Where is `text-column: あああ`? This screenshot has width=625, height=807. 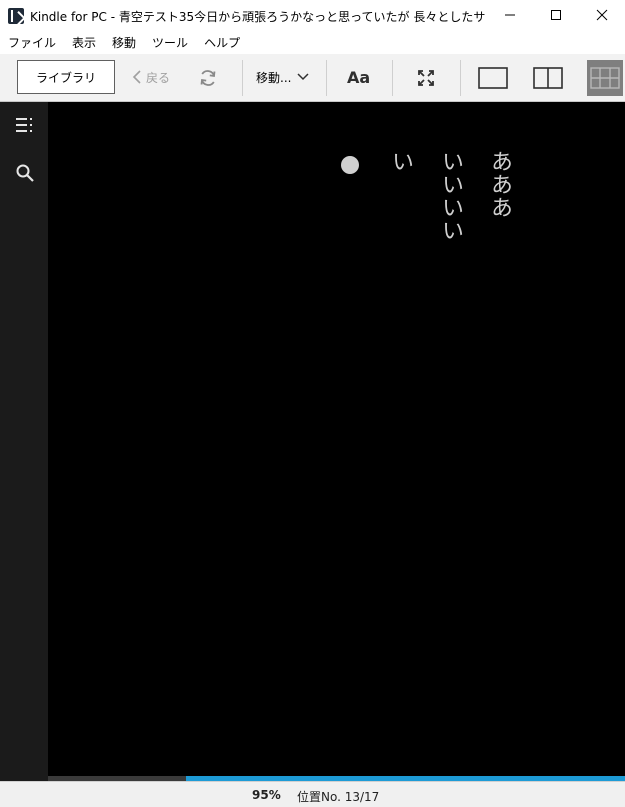 text-column: あああ is located at coordinates (499, 184).